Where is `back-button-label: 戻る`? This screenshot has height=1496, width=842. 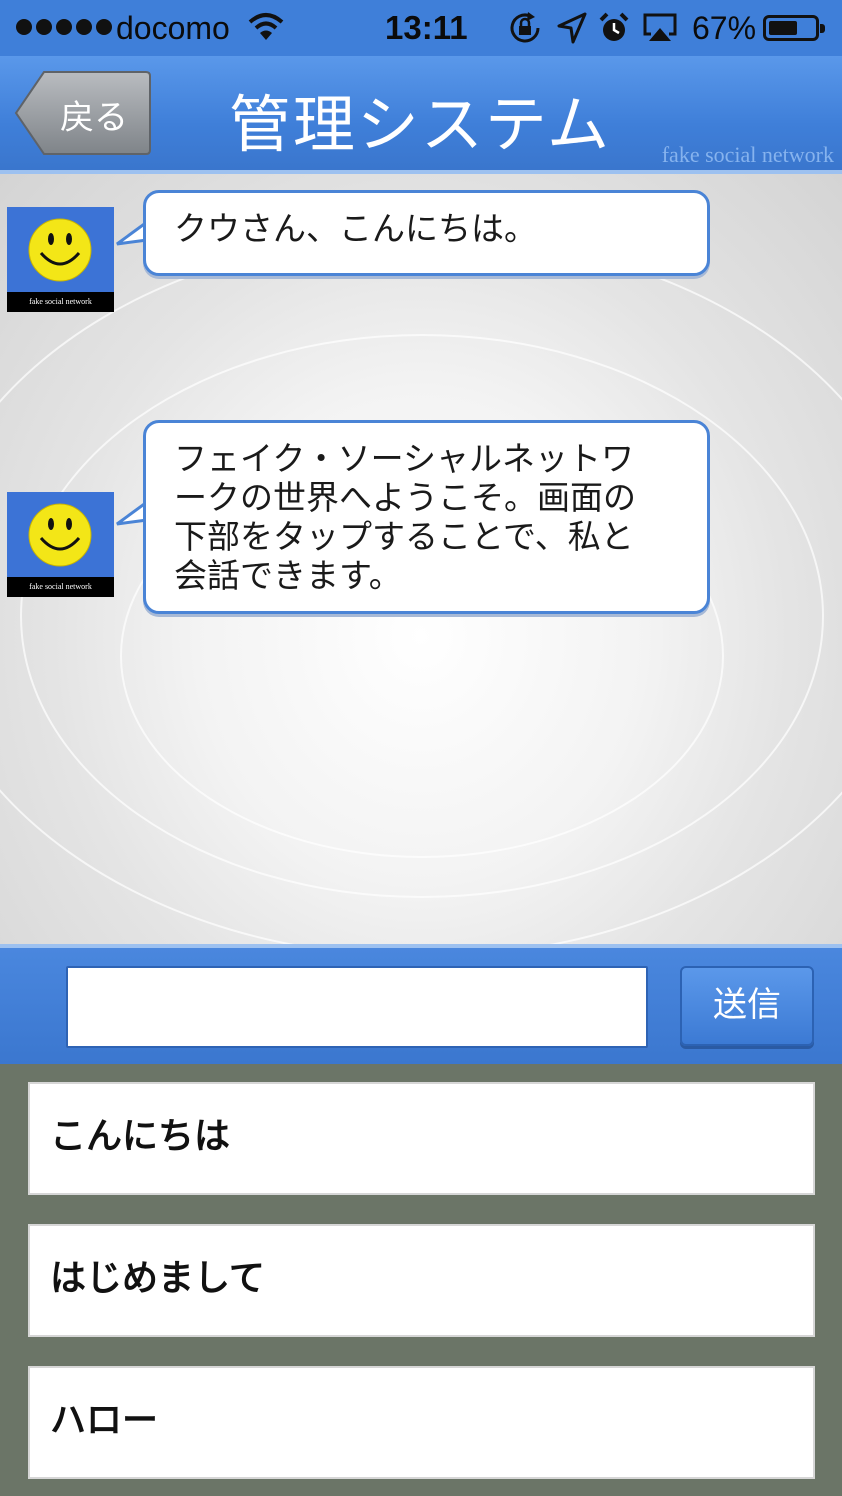
back-button-label: 戻る is located at coordinates (94, 118).